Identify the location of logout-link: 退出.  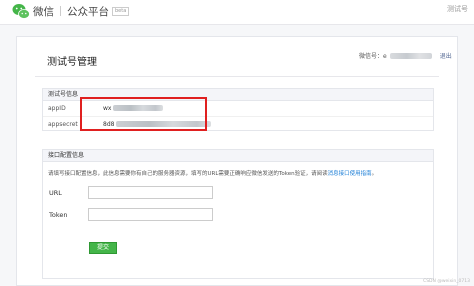
(446, 56).